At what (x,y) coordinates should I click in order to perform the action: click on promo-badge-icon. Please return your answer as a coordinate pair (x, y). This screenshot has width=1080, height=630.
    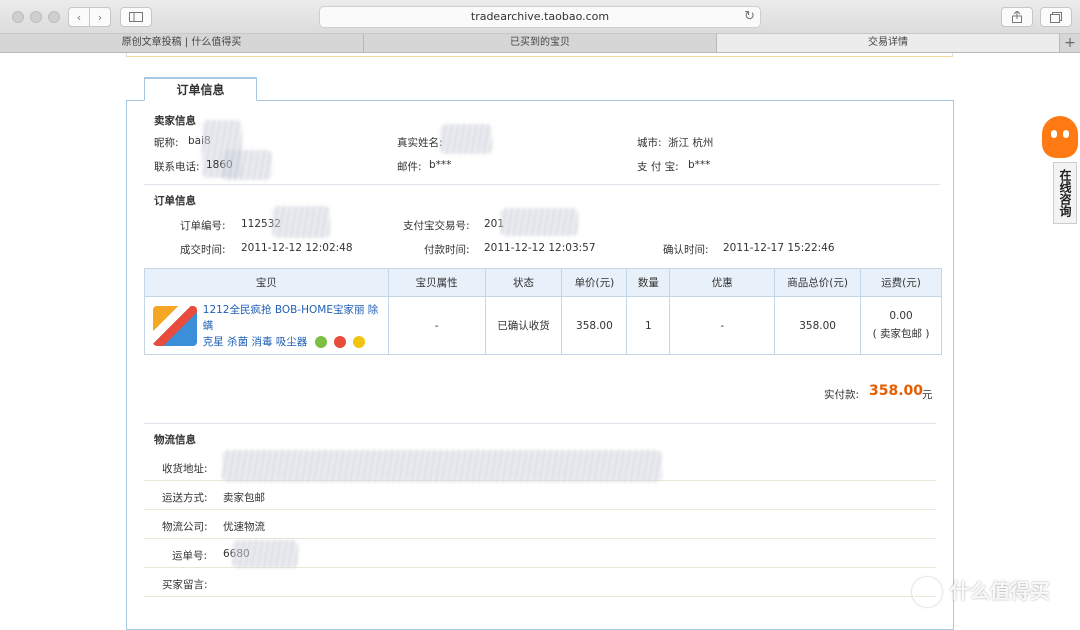
    Looking at the image, I should click on (339, 341).